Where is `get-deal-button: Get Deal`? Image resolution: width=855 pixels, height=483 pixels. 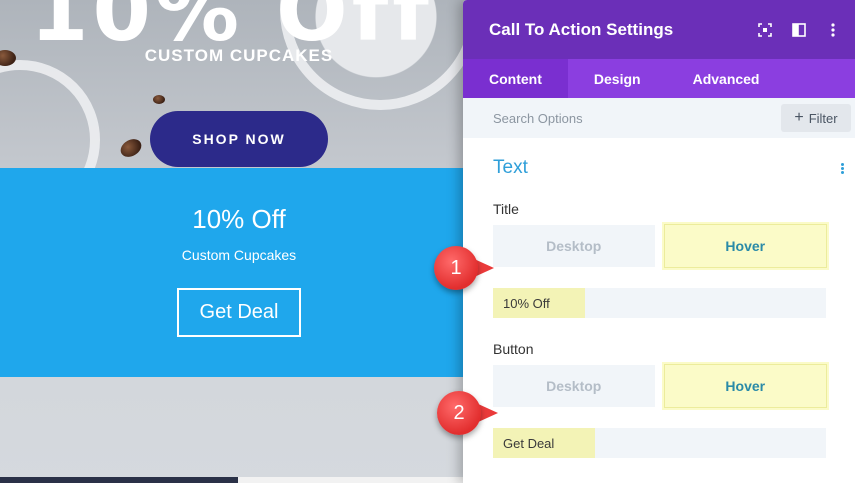
get-deal-button: Get Deal is located at coordinates (239, 312).